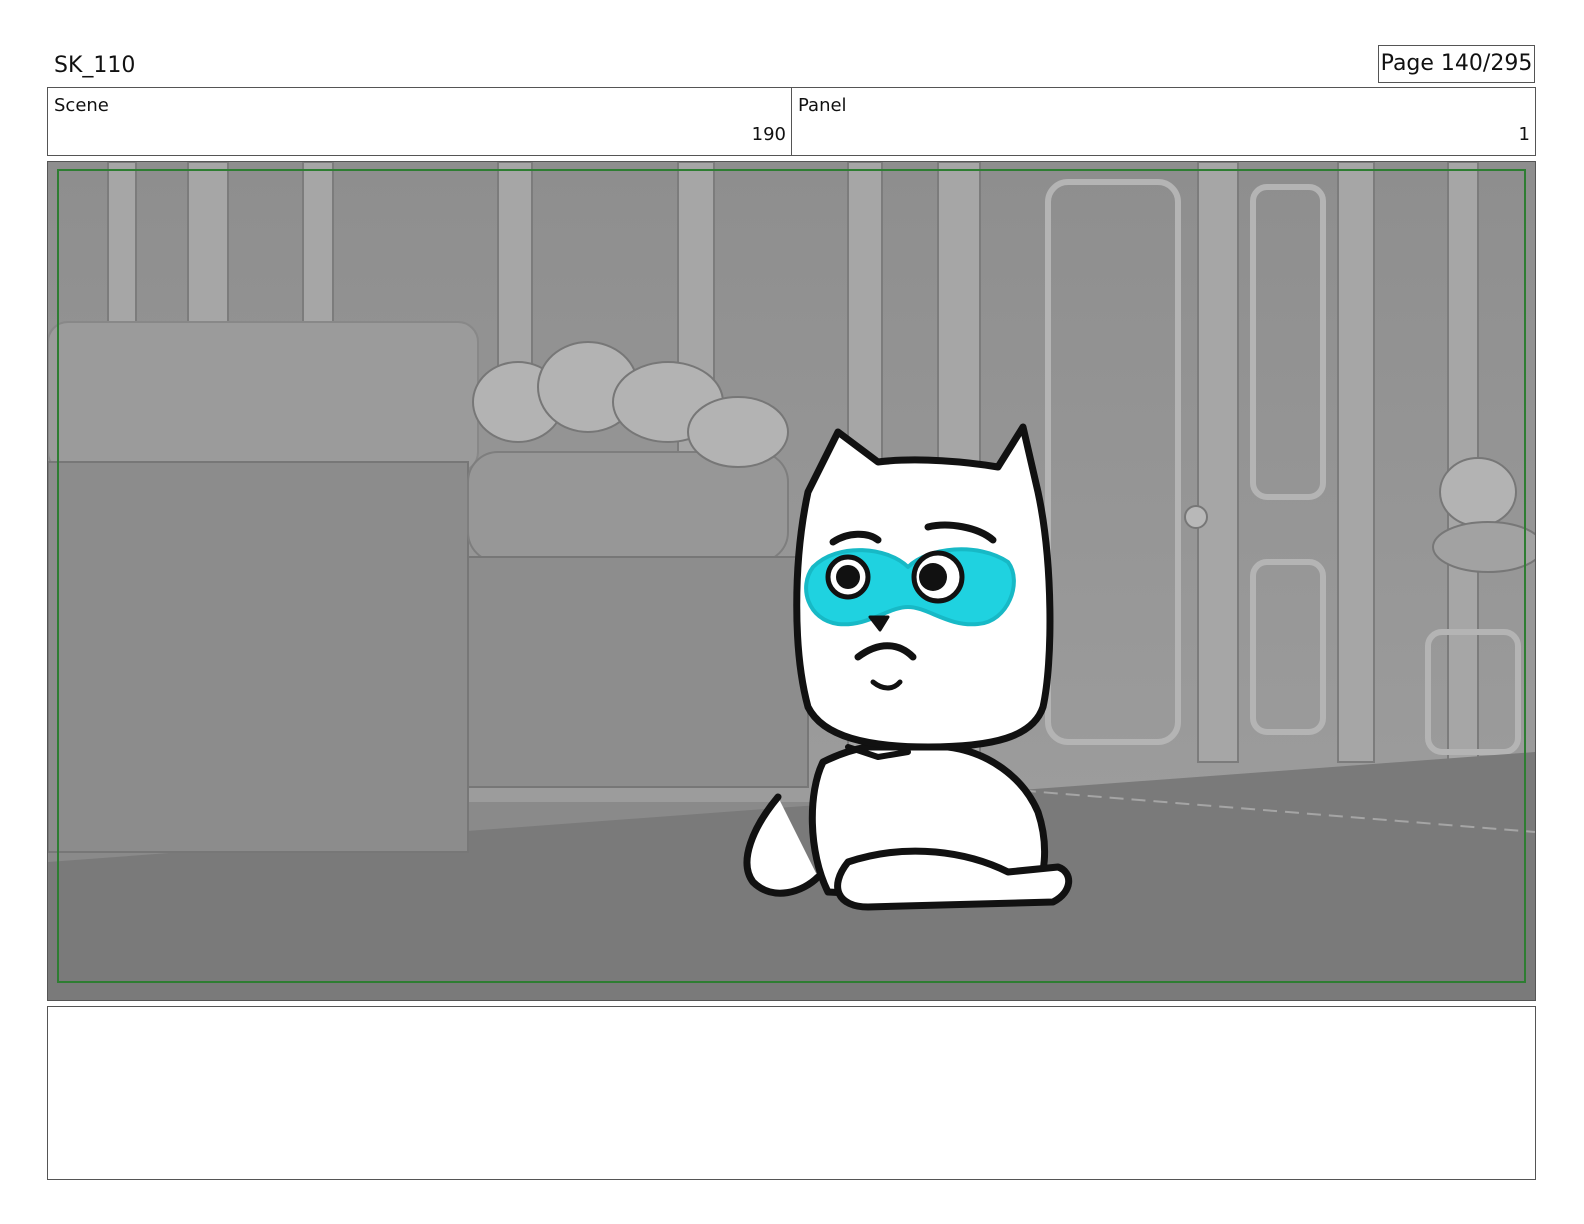  I want to click on scene-panel-info-row: Scene 190 Panel 1, so click(791, 121).